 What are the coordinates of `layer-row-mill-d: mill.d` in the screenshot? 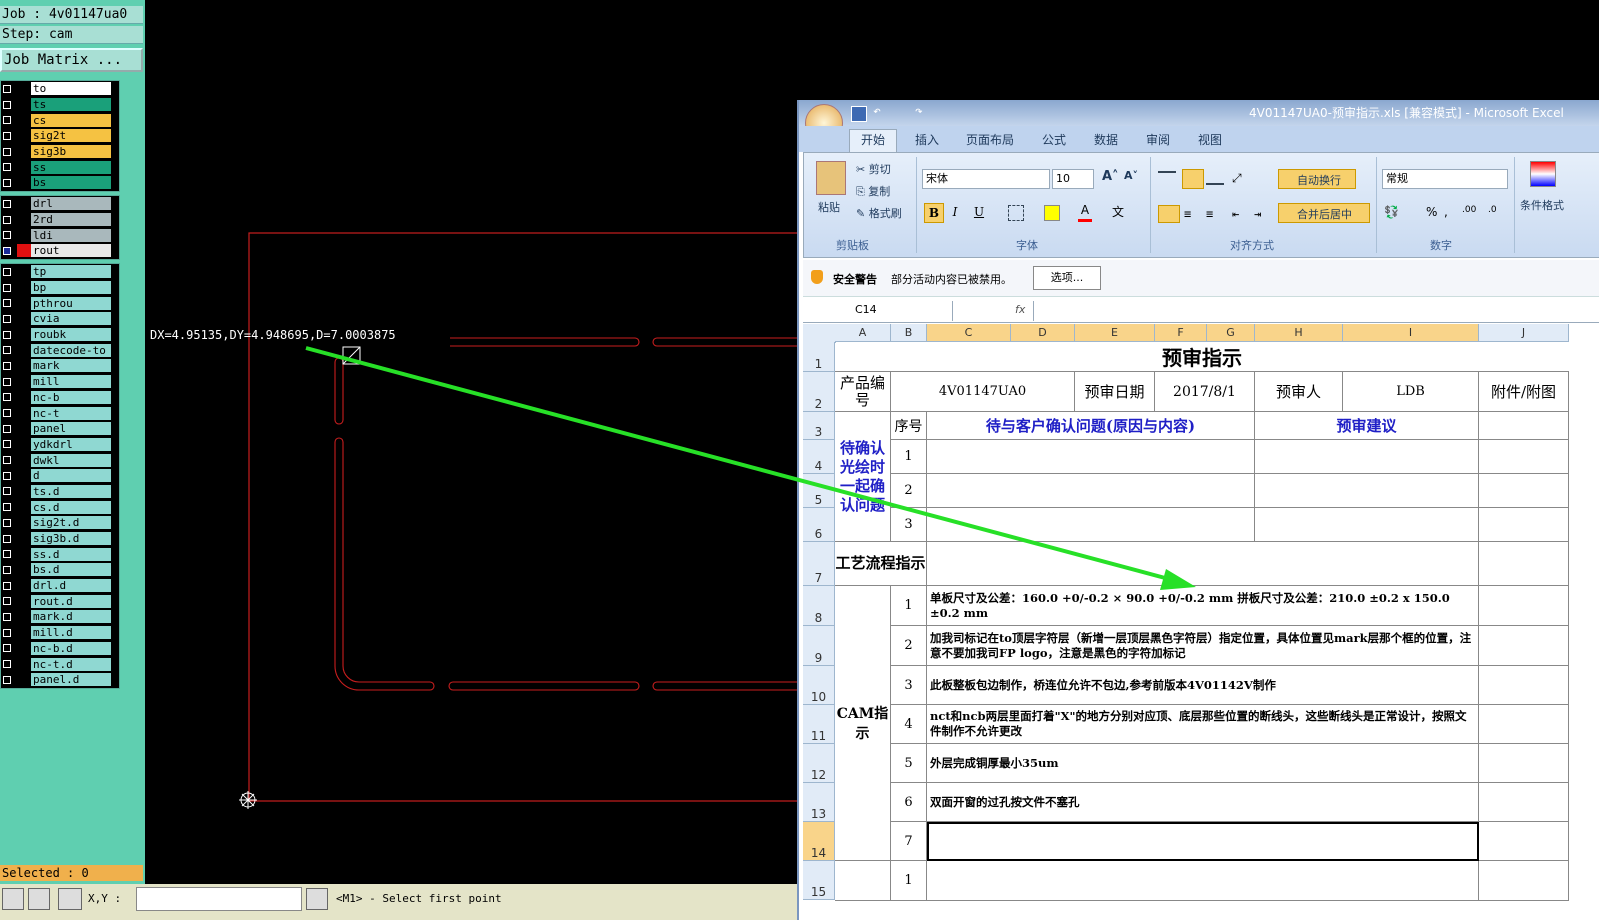 It's located at (60, 633).